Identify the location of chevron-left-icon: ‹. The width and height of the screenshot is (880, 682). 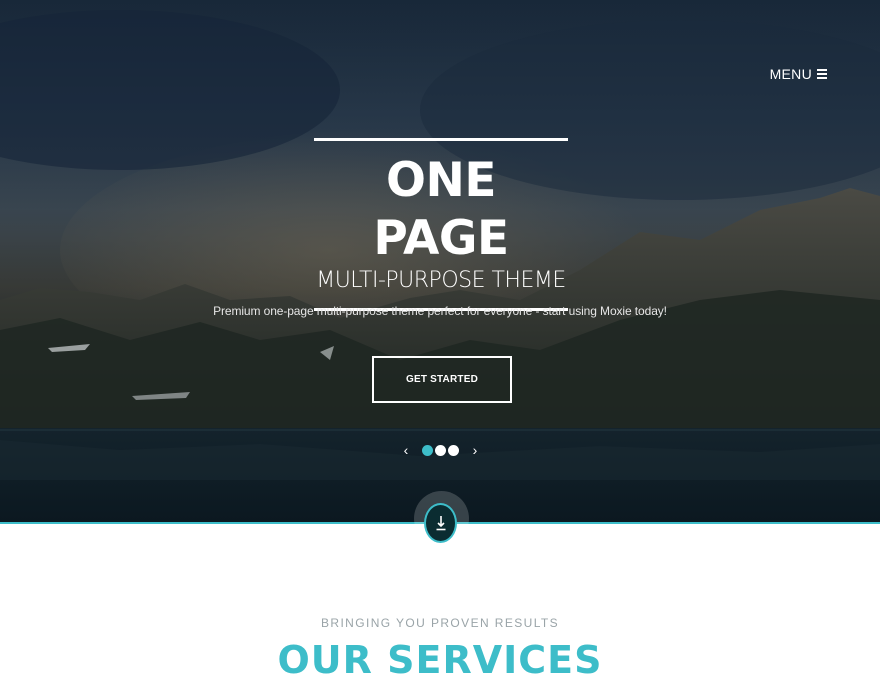
(406, 450).